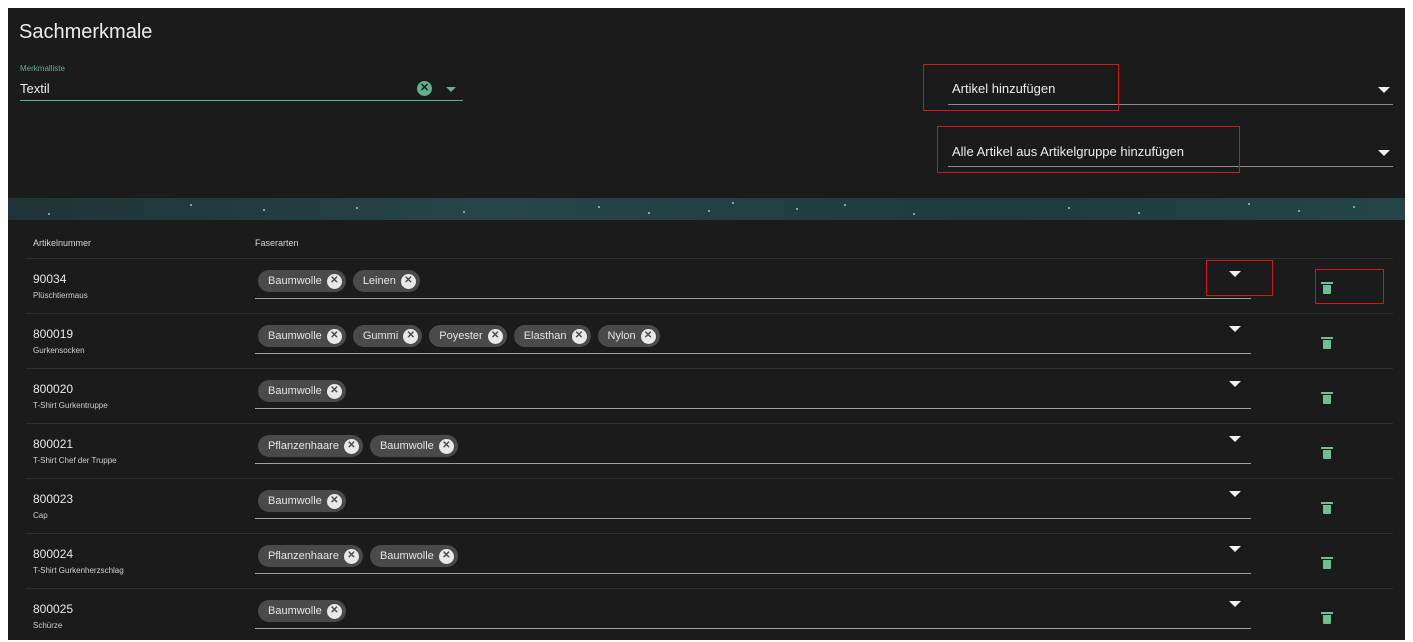 This screenshot has height=642, width=1413. I want to click on clear-circle-icon: ✕, so click(424, 88).